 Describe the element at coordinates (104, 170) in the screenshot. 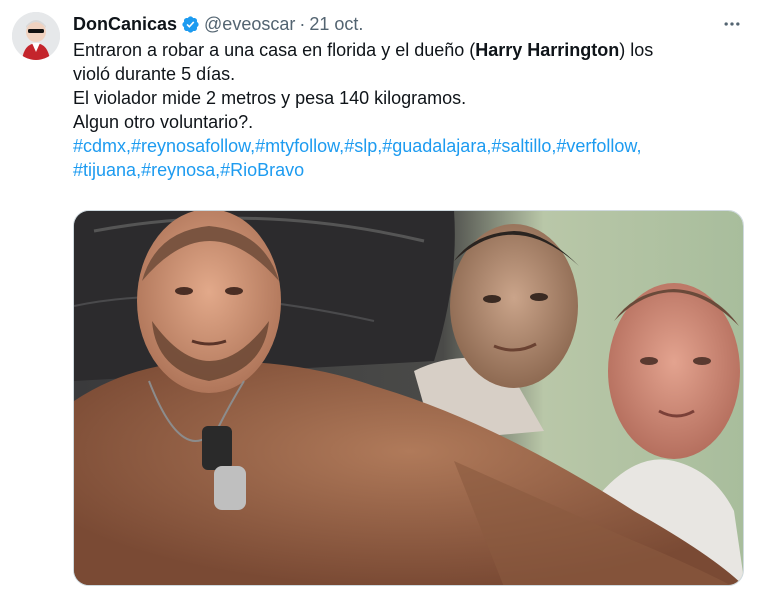

I see `hashtag-link: #tijuana` at that location.